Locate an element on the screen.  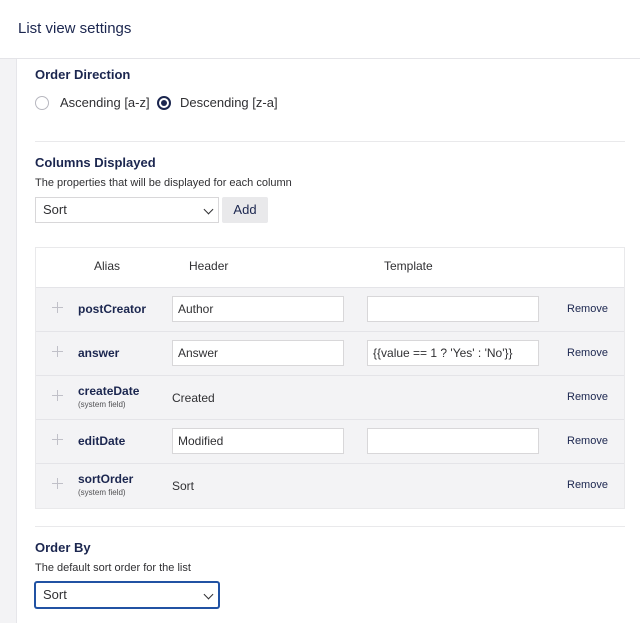
column-header-alias: Alias is located at coordinates (107, 266).